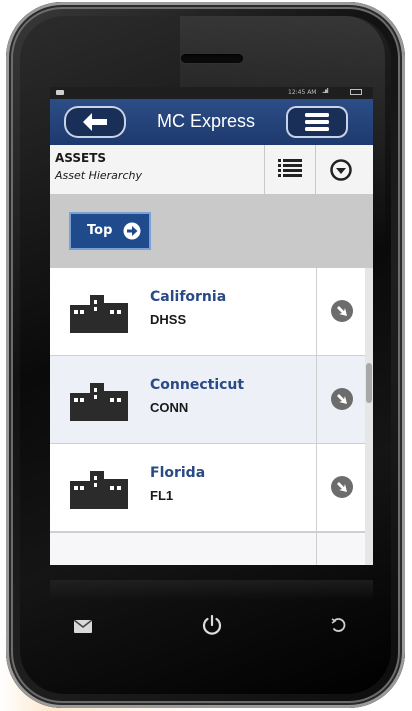 The height and width of the screenshot is (711, 412). I want to click on status-time: 12:45 AM, so click(302, 92).